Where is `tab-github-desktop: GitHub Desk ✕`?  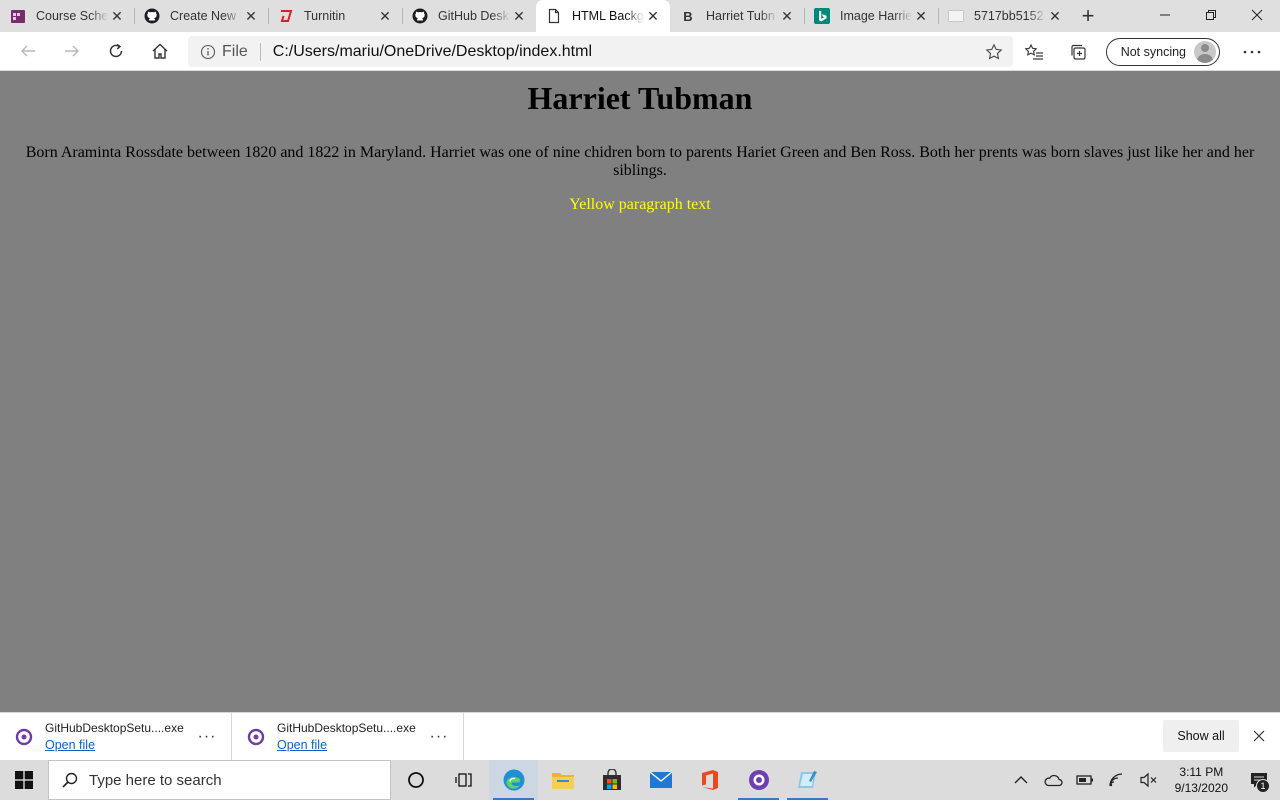 tab-github-desktop: GitHub Desk ✕ is located at coordinates (469, 16).